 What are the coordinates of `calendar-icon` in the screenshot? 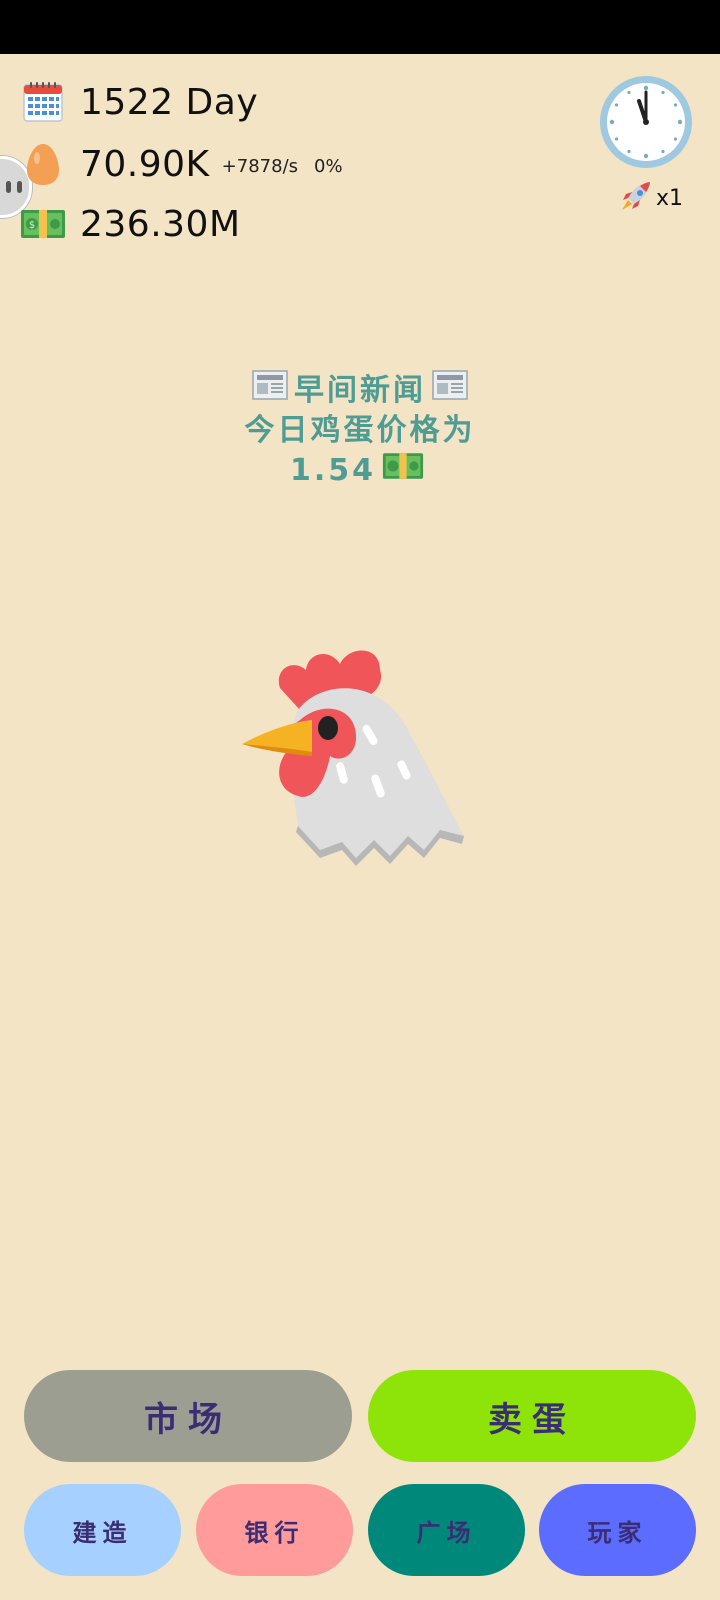 It's located at (43, 102).